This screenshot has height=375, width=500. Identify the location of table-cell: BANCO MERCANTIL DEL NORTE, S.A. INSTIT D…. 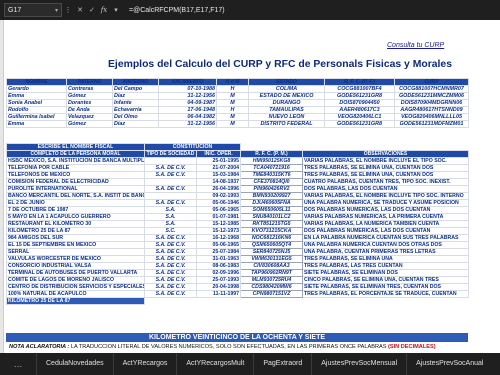
(75, 196).